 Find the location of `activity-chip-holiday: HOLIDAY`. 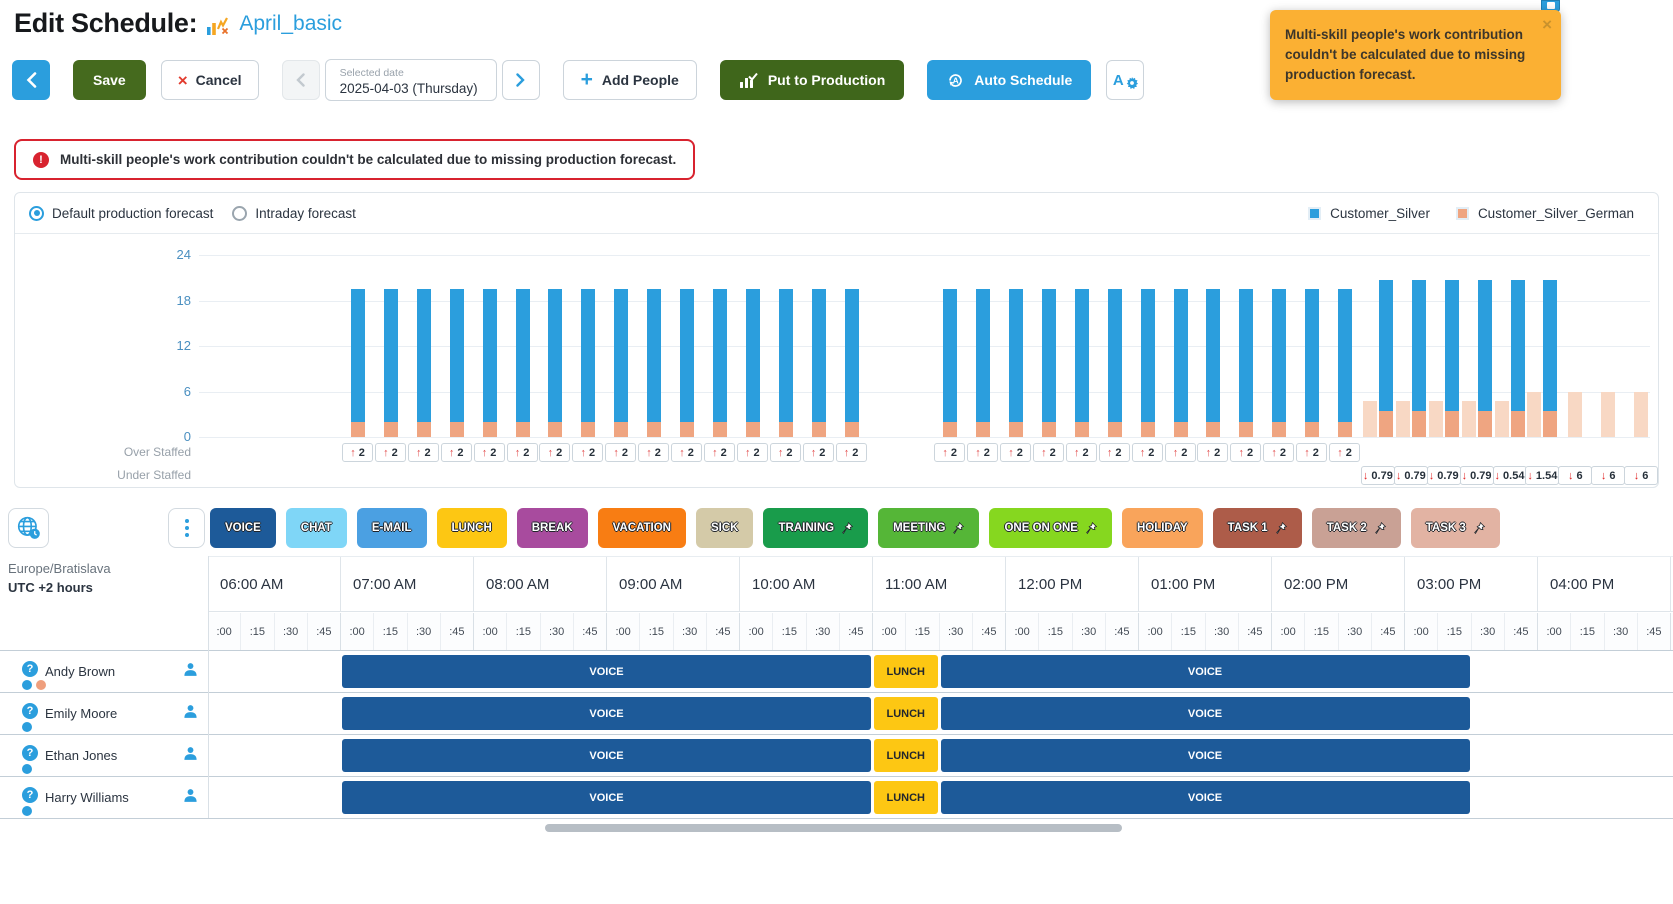

activity-chip-holiday: HOLIDAY is located at coordinates (1162, 528).